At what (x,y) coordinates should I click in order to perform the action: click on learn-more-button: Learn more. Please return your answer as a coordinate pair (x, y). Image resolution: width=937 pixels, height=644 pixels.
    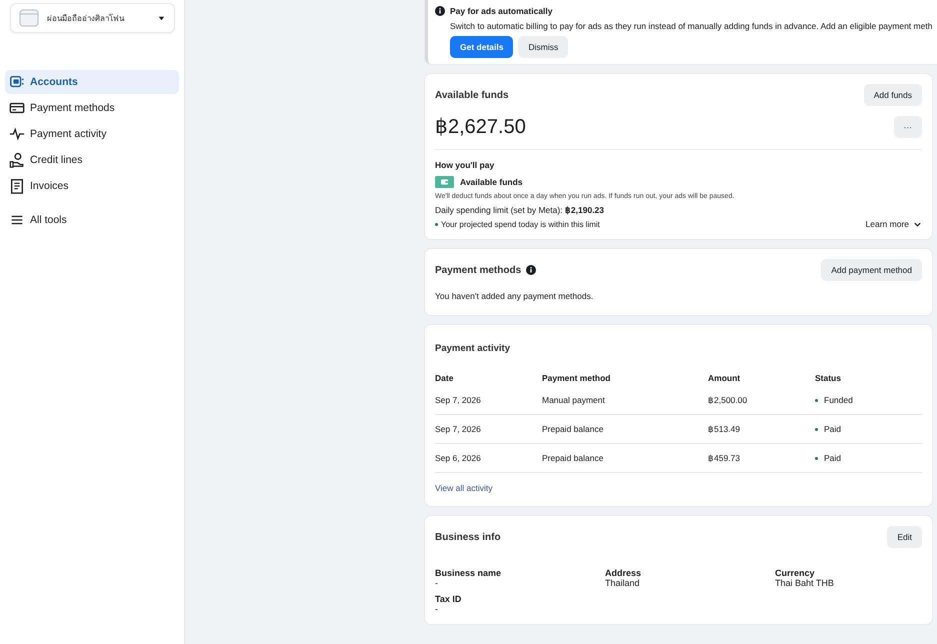
    Looking at the image, I should click on (894, 224).